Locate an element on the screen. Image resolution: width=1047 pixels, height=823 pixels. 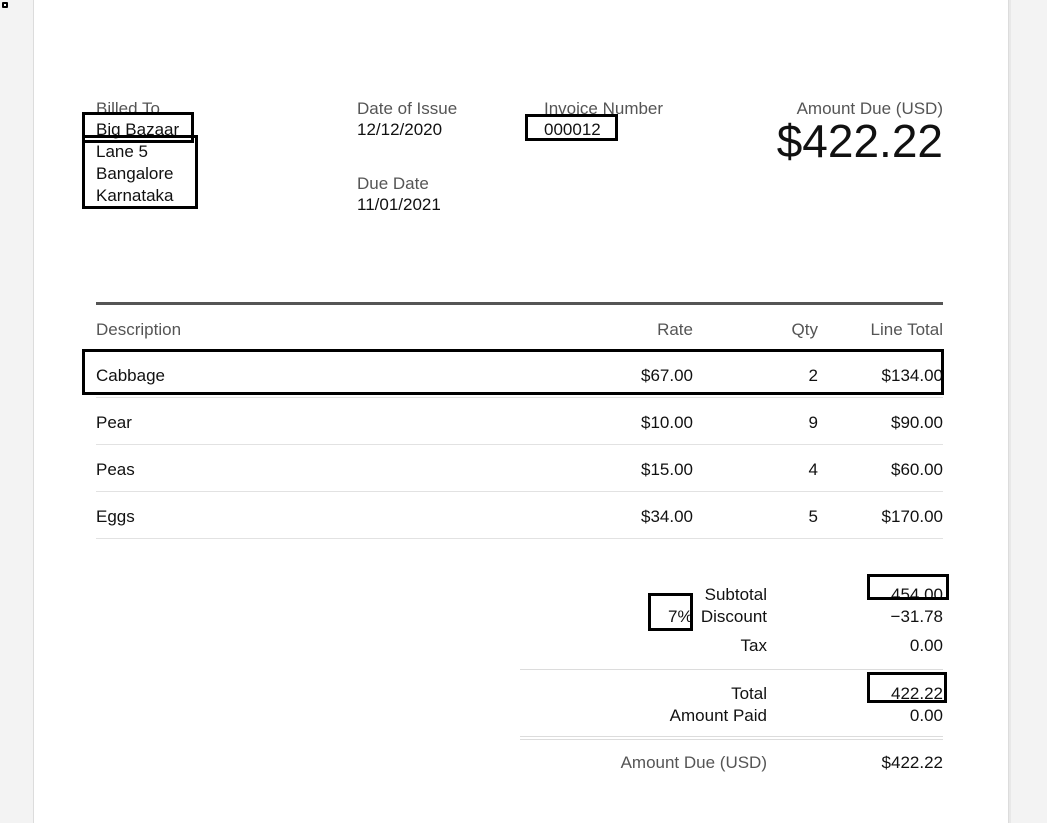
row-2-rate: $10.00 is located at coordinates (667, 423).